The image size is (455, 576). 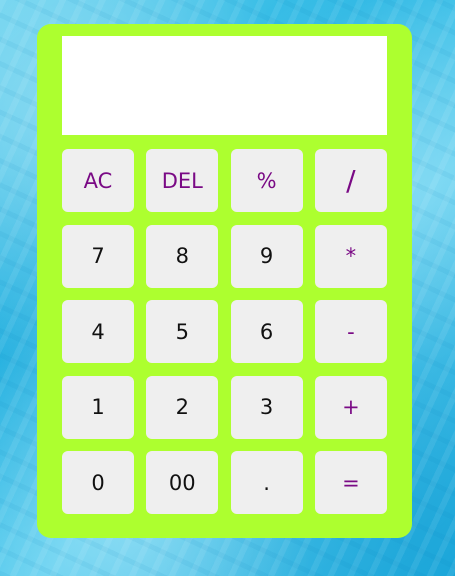 What do you see at coordinates (98, 180) in the screenshot?
I see `all-clear-button: AC` at bounding box center [98, 180].